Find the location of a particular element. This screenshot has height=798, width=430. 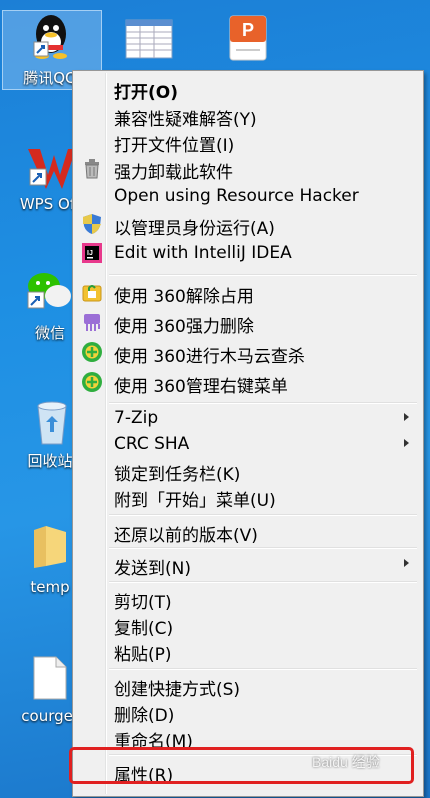

menu-item-360-unlock: 使用 360解除占用 is located at coordinates (247, 293).